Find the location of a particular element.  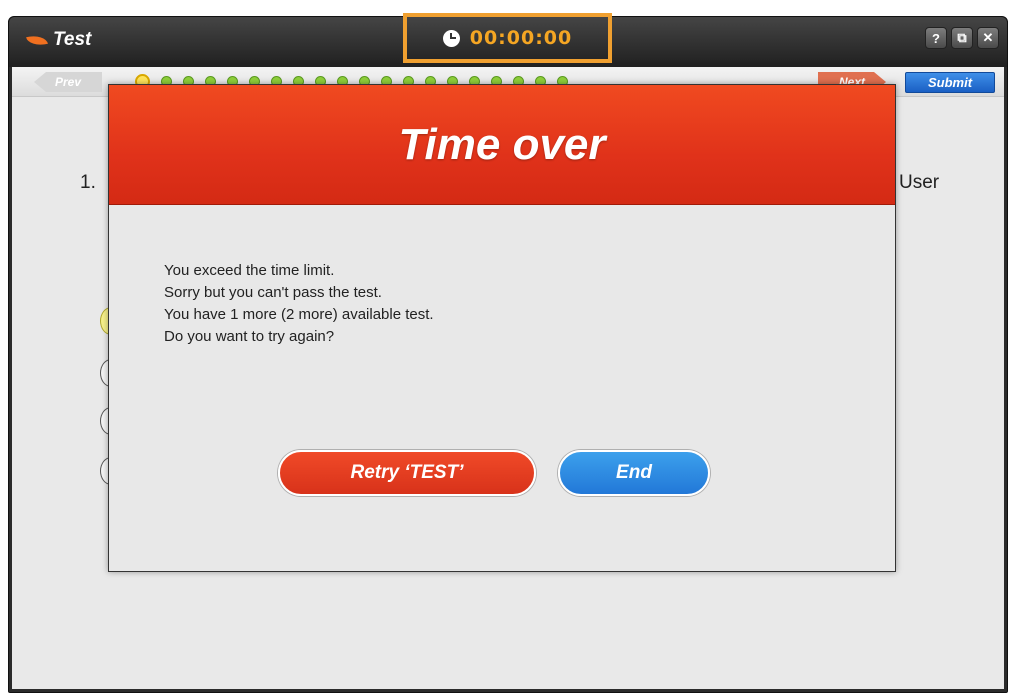

submit-button: Submit is located at coordinates (950, 82).